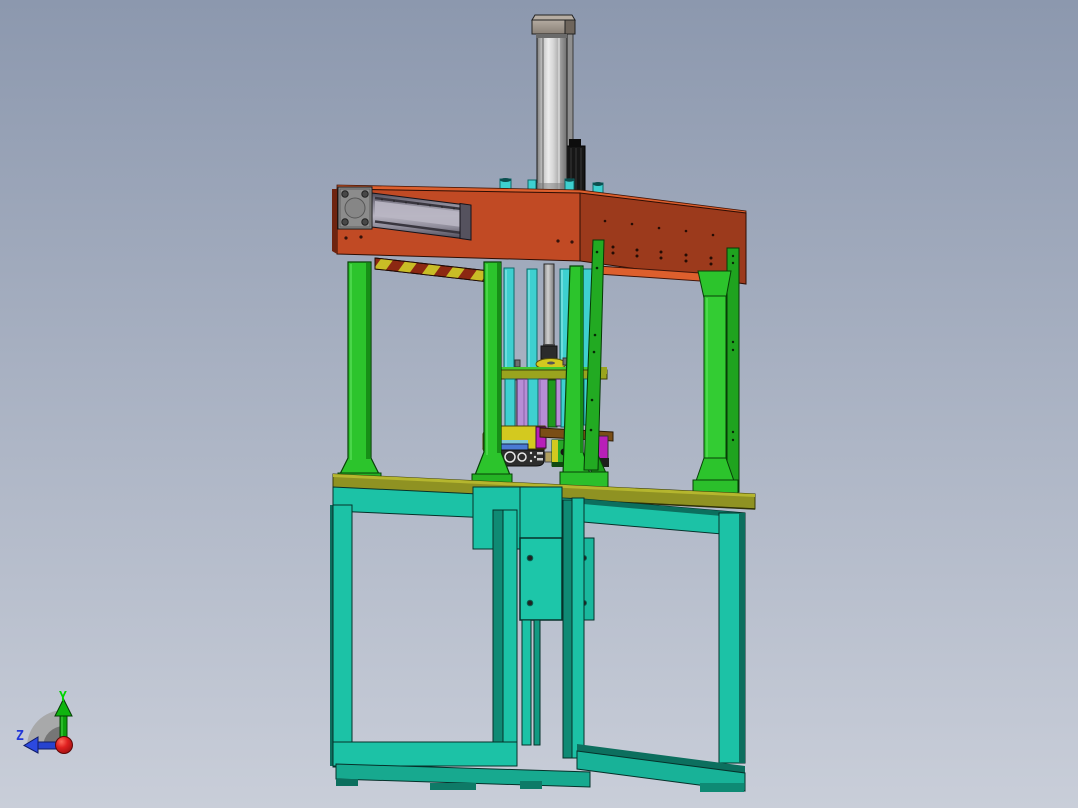  I want to click on cylinder-cap-top, so click(553, 17).